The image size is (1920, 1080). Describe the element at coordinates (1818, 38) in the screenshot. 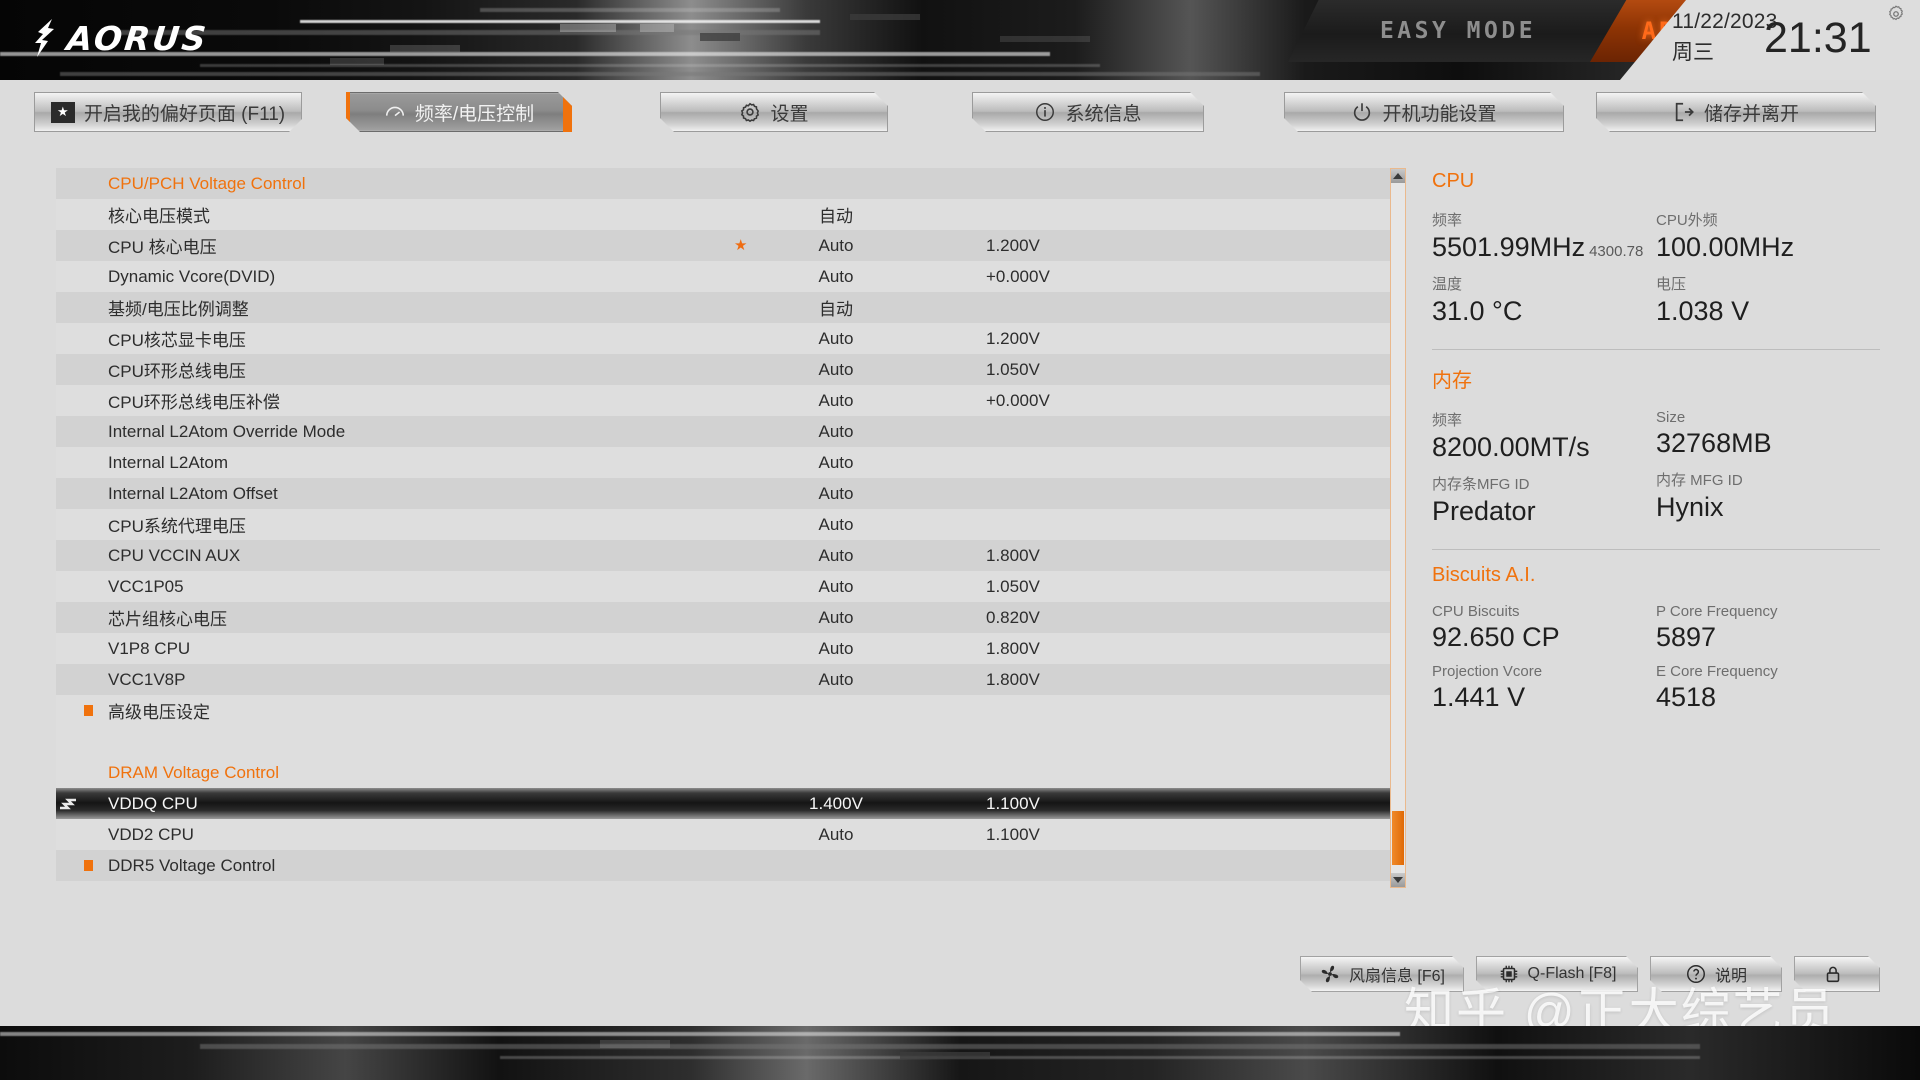

I see `time-text: 21:31` at that location.